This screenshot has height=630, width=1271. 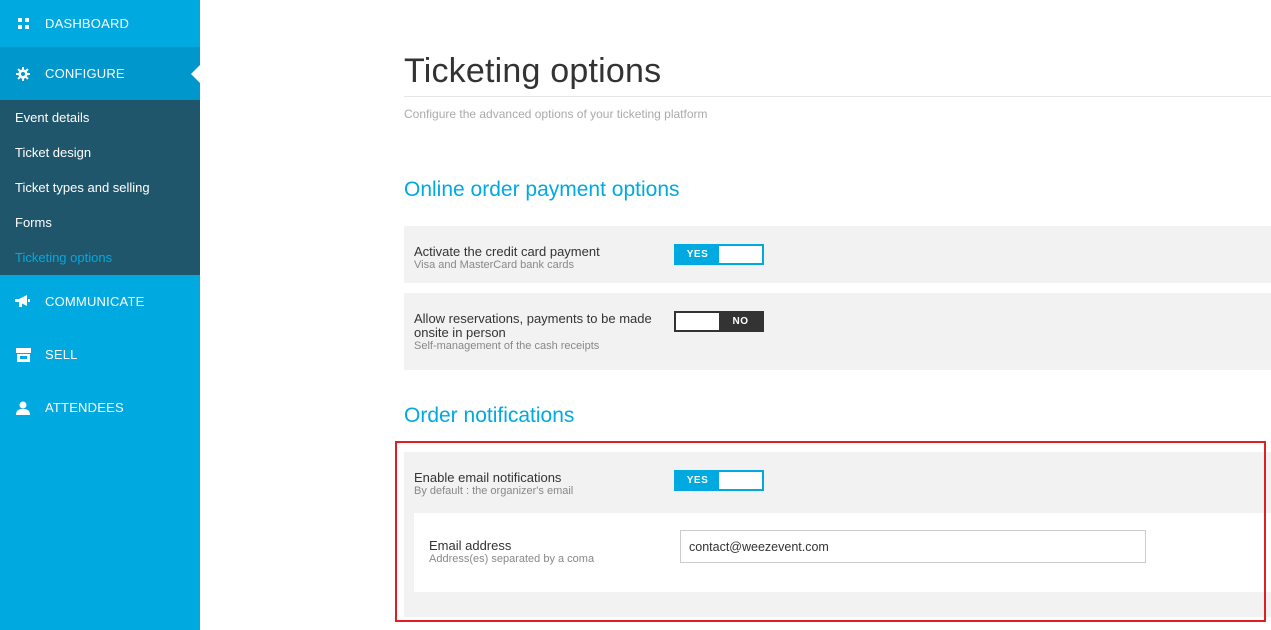 What do you see at coordinates (23, 24) in the screenshot?
I see `grid-icon` at bounding box center [23, 24].